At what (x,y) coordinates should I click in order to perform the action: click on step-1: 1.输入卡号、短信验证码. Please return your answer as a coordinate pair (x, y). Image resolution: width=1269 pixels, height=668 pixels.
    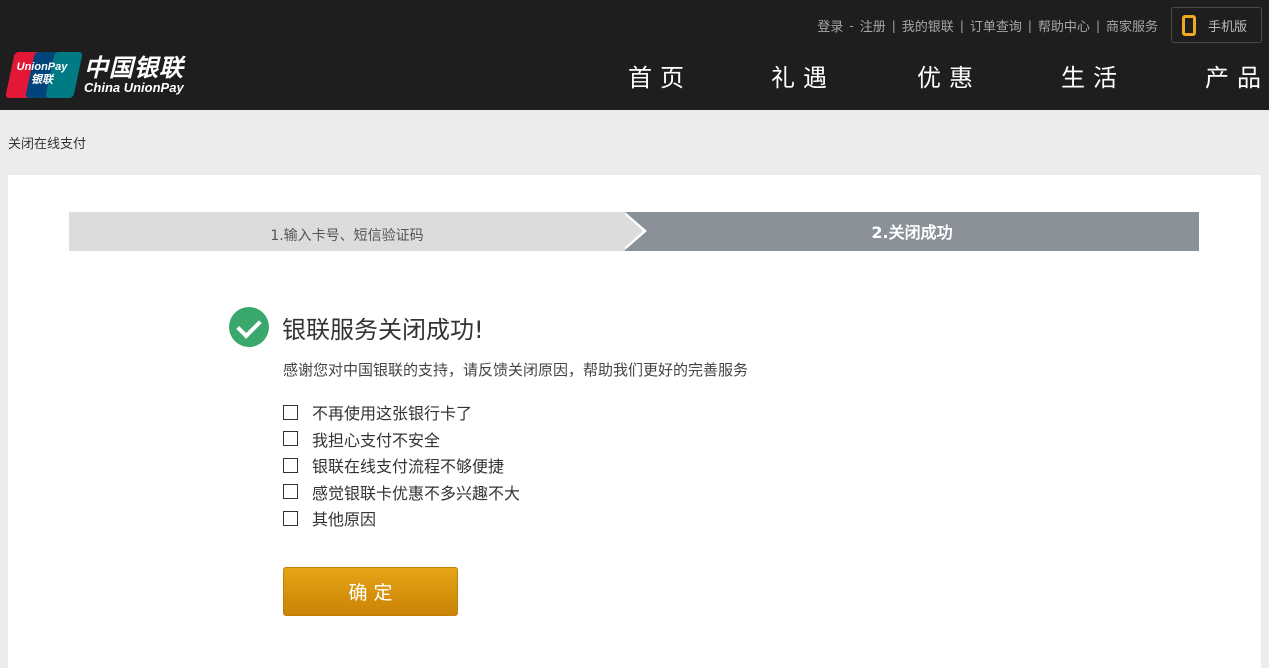
    Looking at the image, I should click on (347, 231).